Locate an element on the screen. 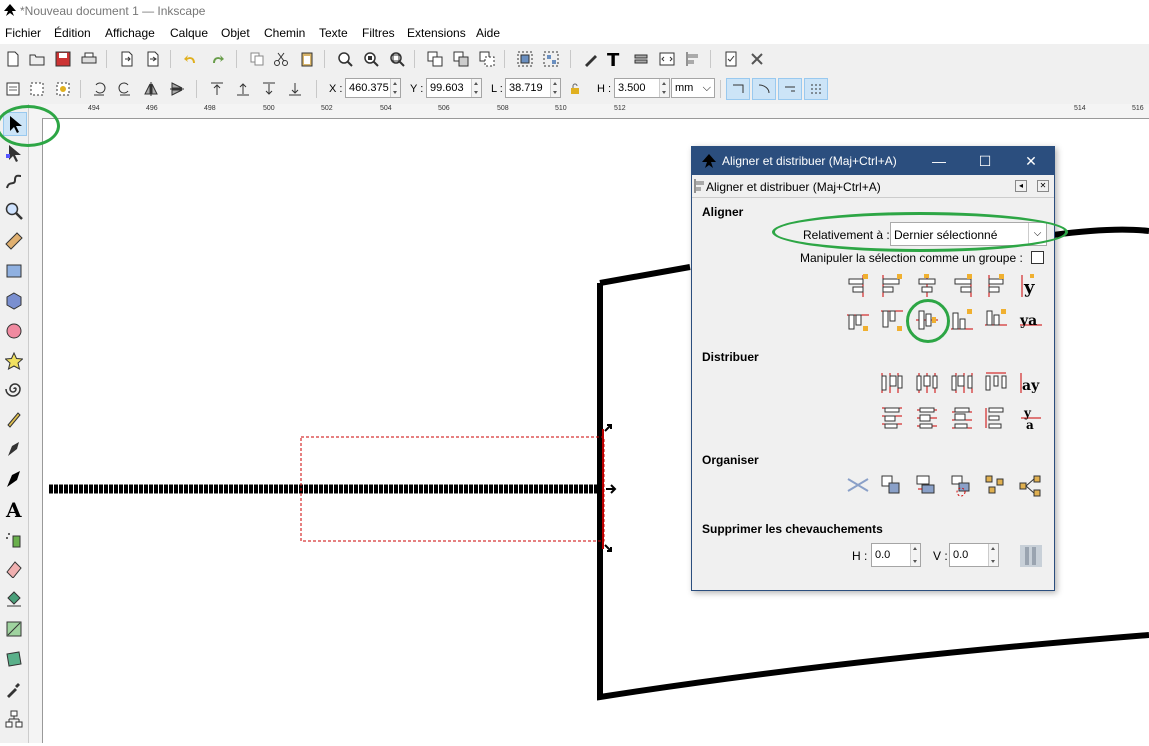 Image resolution: width=1149 pixels, height=746 pixels. lock-ratio-icon is located at coordinates (575, 89).